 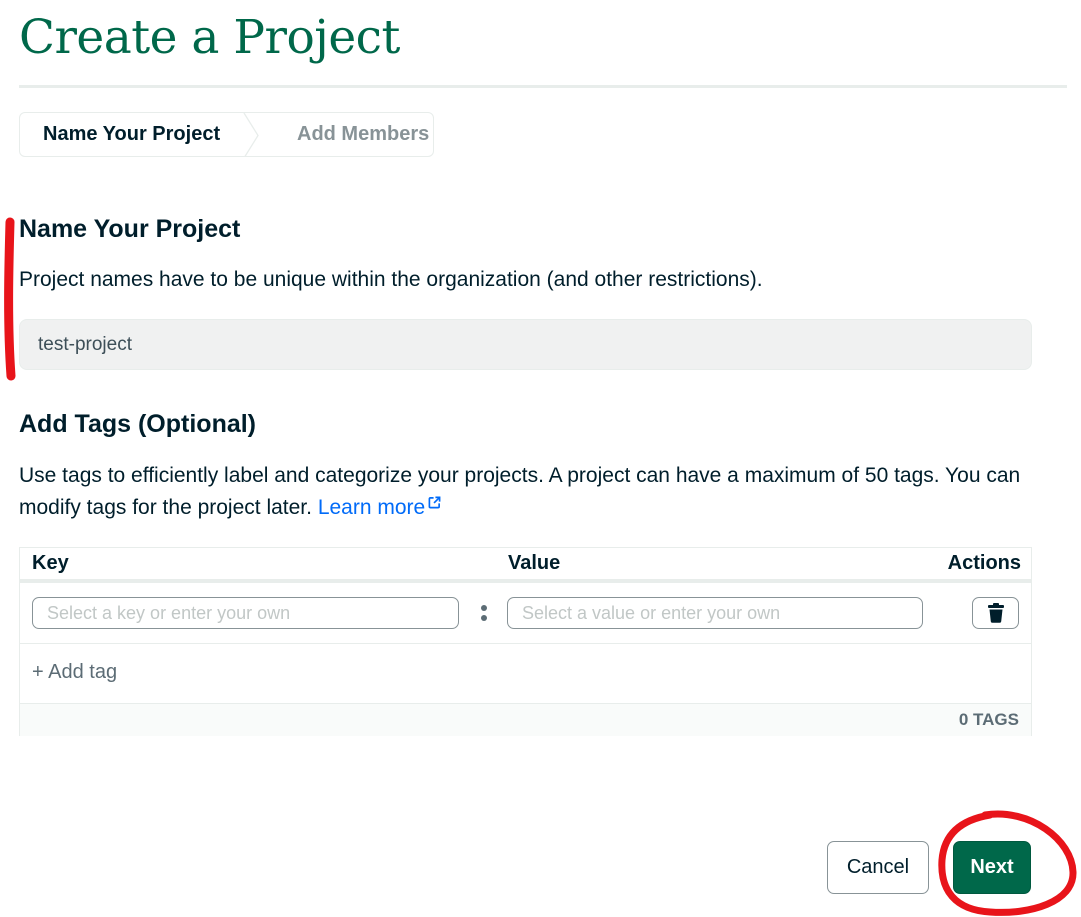 I want to click on project-name-input, so click(x=525, y=344).